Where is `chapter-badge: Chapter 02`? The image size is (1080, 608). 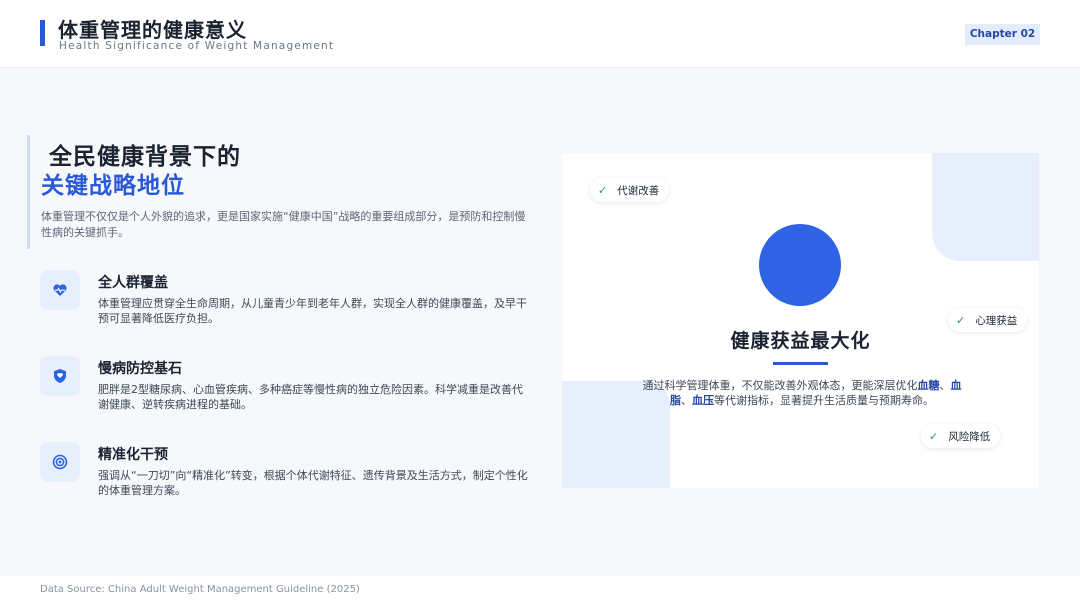
chapter-badge: Chapter 02 is located at coordinates (1002, 34).